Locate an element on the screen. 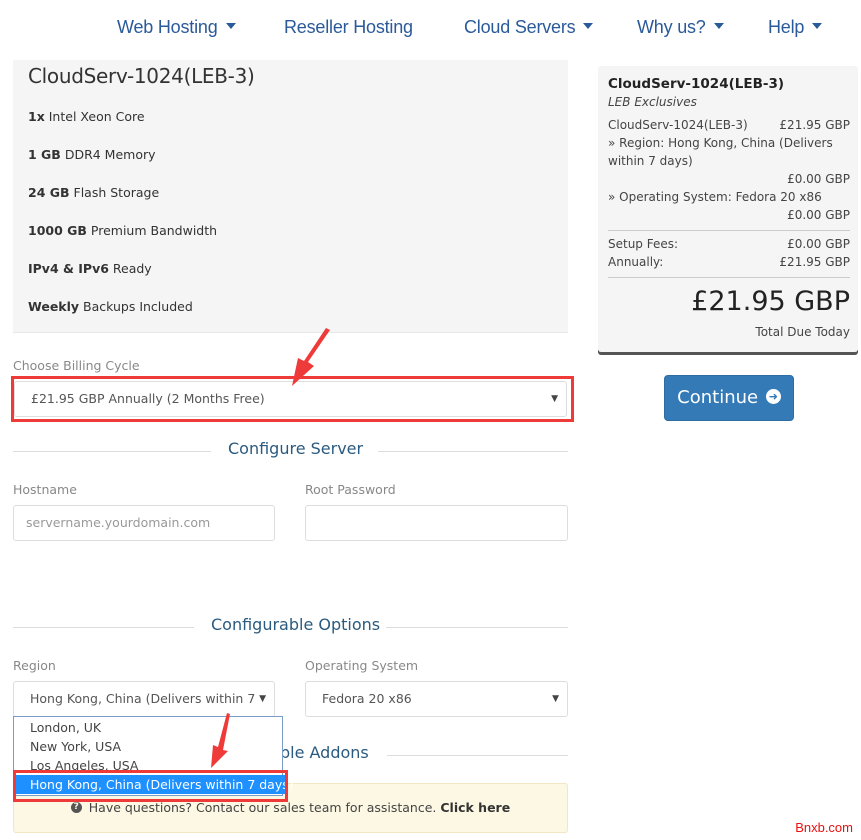 The height and width of the screenshot is (840, 861). region-option-los-angeles: Los Angeles, USA is located at coordinates (148, 765).